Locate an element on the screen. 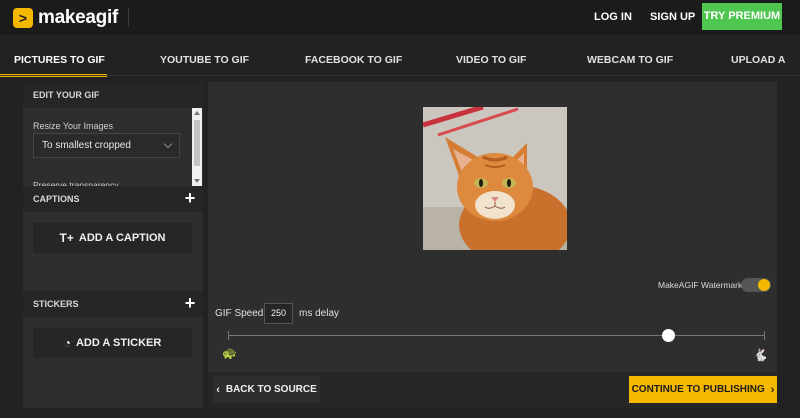 This screenshot has width=800, height=418. captions-heading-label: CAPTIONS is located at coordinates (56, 199).